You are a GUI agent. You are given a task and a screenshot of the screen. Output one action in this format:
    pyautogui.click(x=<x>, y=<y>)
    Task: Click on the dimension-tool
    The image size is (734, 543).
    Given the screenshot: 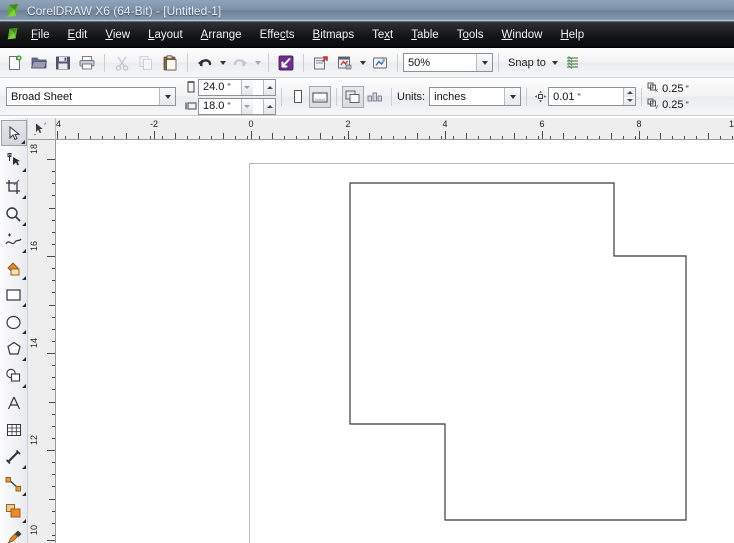 What is the action you would take?
    pyautogui.click(x=14, y=457)
    